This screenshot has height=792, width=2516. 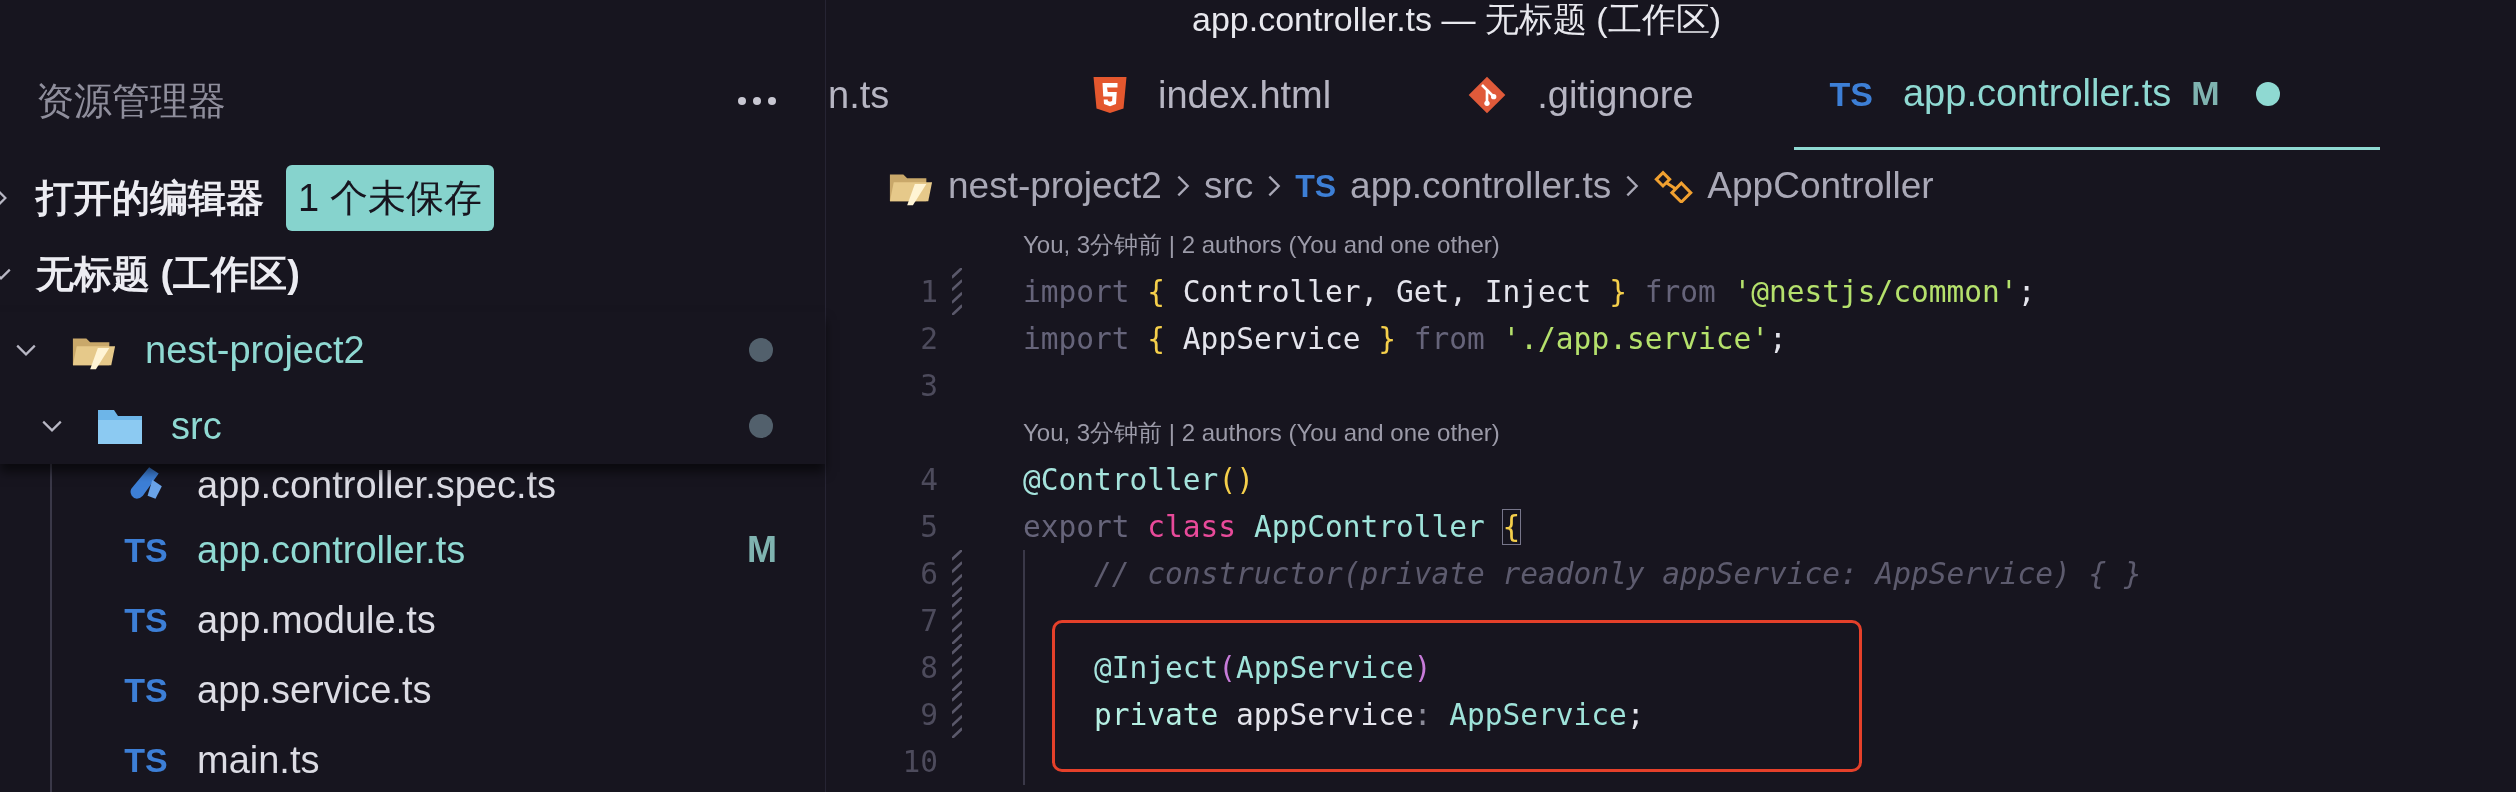 What do you see at coordinates (1612, 95) in the screenshot?
I see `editor-tab: .gitignore` at bounding box center [1612, 95].